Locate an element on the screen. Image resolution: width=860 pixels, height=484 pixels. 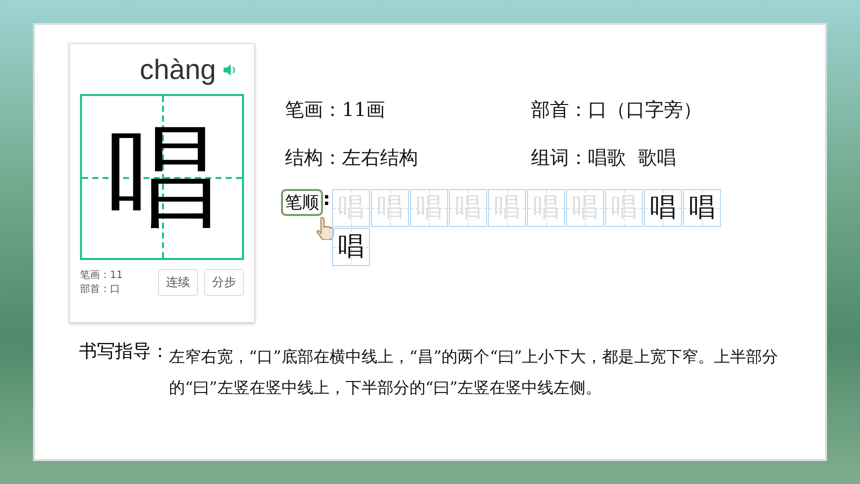
stroke-count: 笔画：11 is located at coordinates (102, 275).